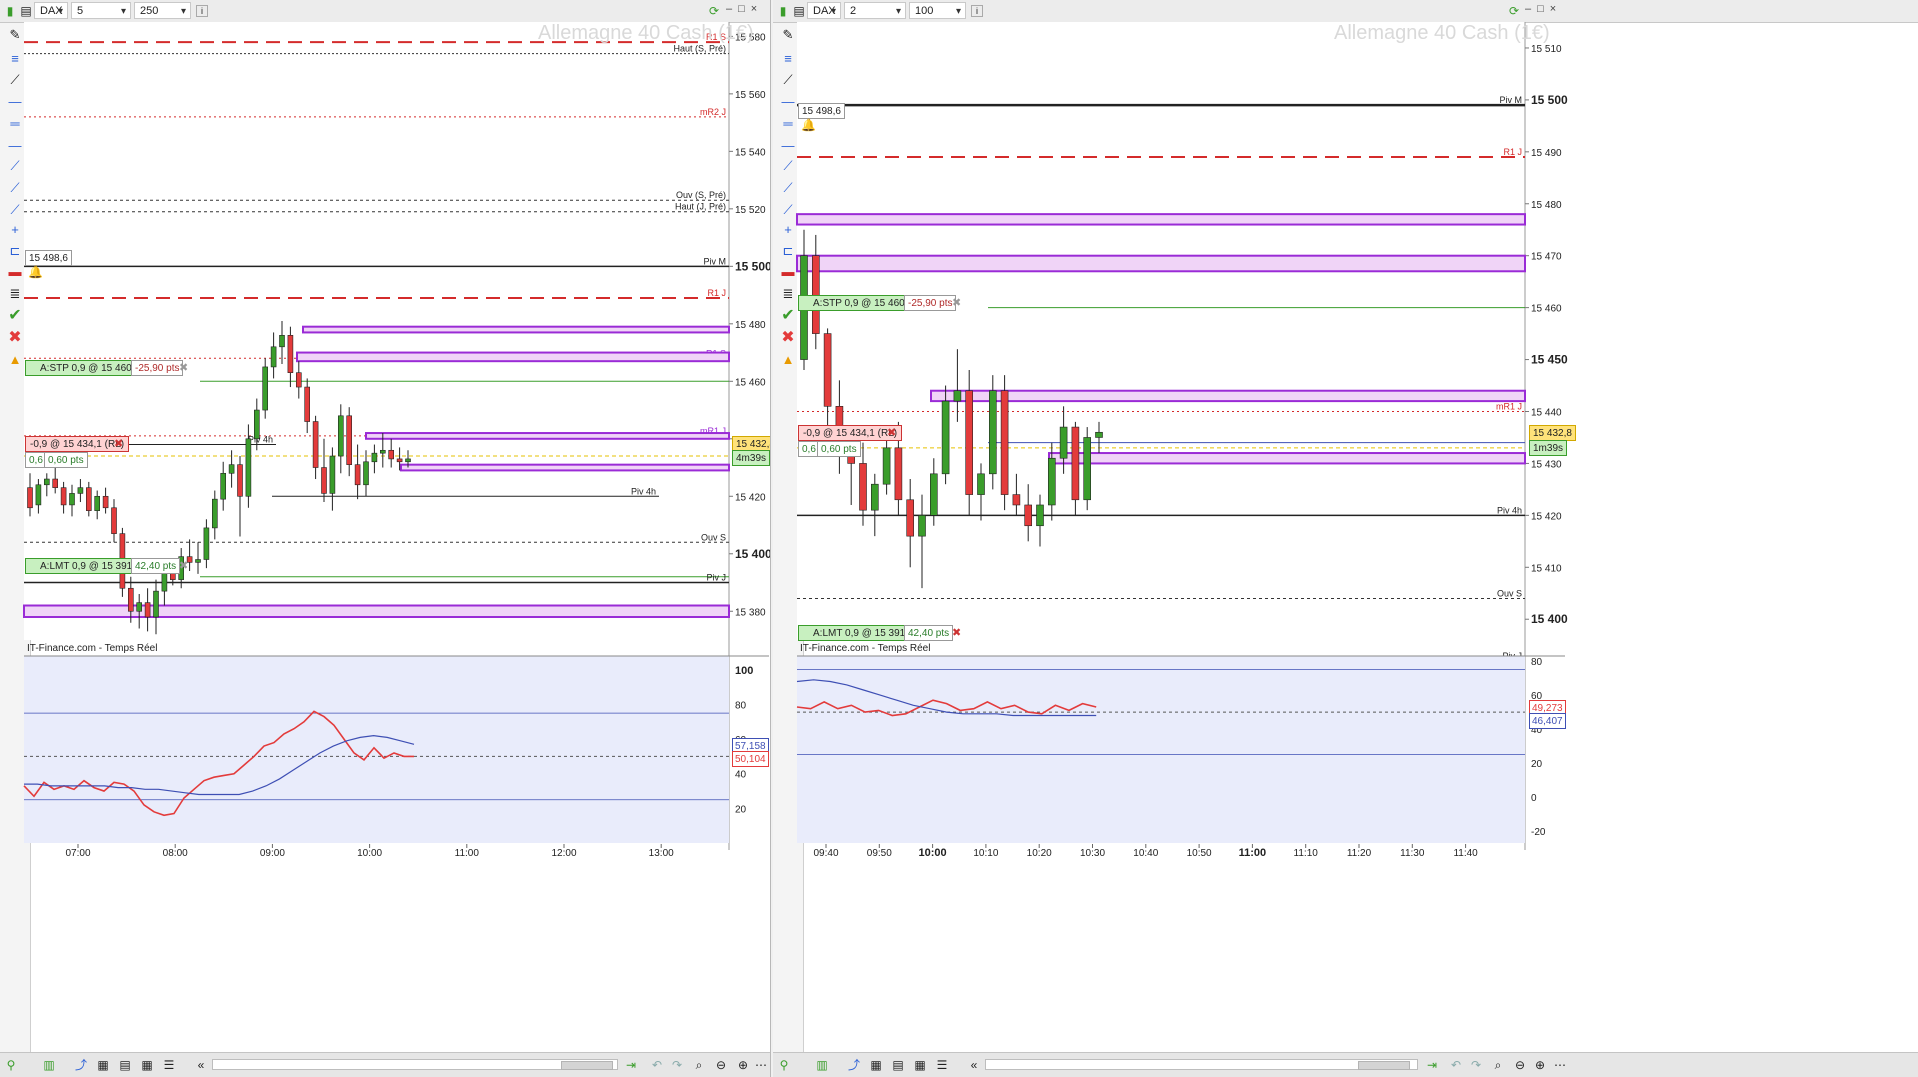 The image size is (1918, 1077). Describe the element at coordinates (1538, 832) in the screenshot. I see `indicator-tick-label: -20` at that location.